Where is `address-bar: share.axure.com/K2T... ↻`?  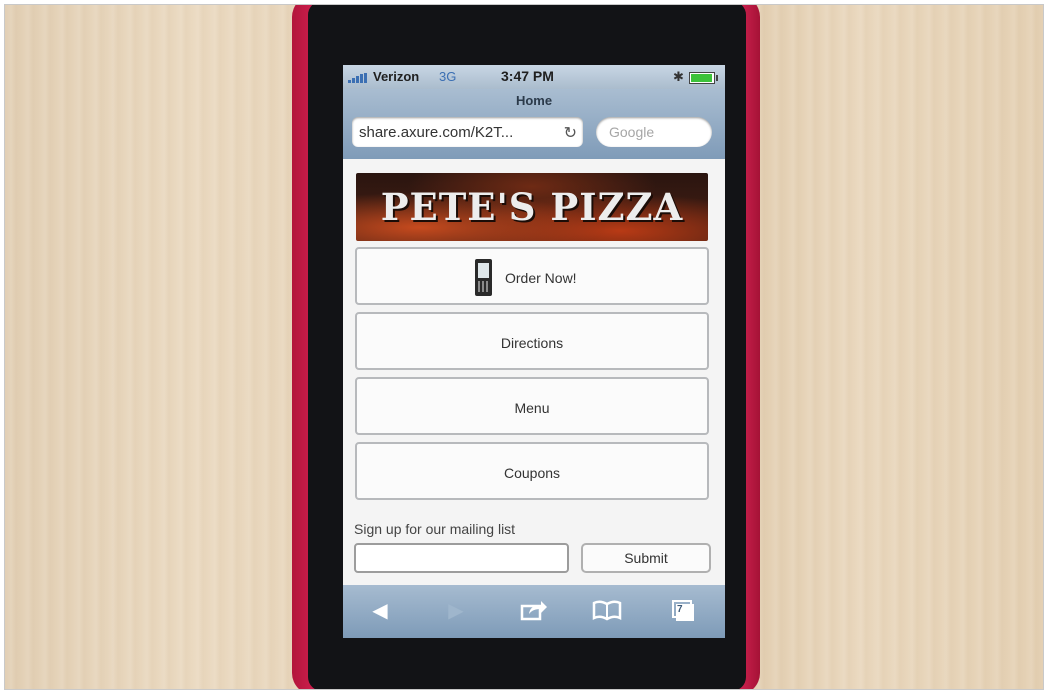 address-bar: share.axure.com/K2T... ↻ is located at coordinates (467, 132).